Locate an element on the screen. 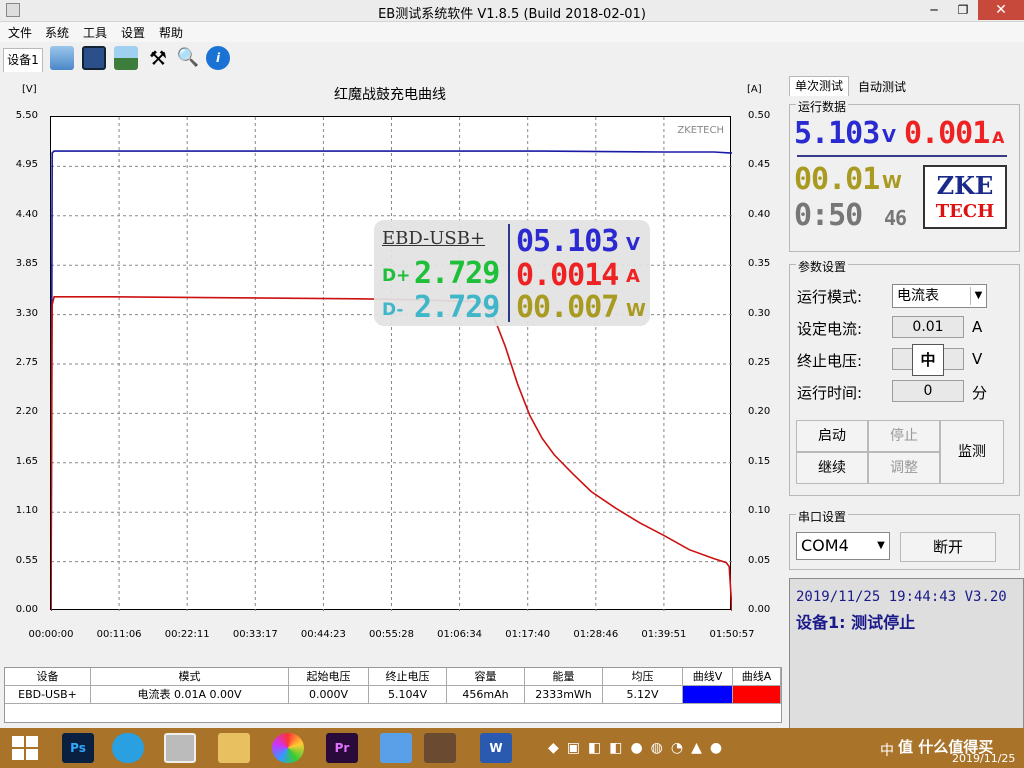  y-left-tick-label: 1.65 is located at coordinates (26, 461).